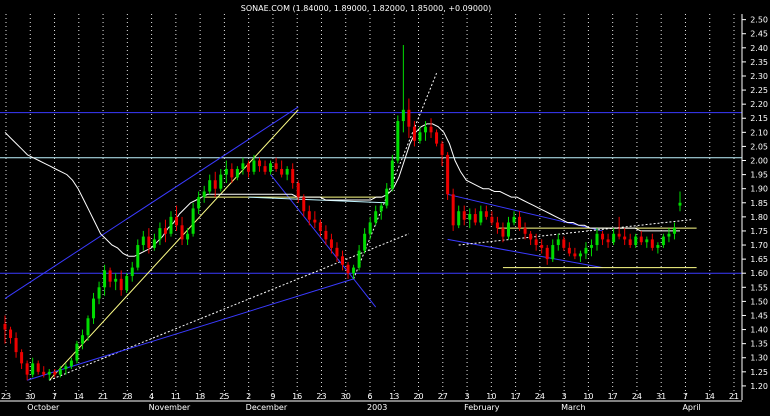 Image resolution: width=770 pixels, height=416 pixels. What do you see at coordinates (759, 301) in the screenshot?
I see `y-tick-label: 1.50` at bounding box center [759, 301].